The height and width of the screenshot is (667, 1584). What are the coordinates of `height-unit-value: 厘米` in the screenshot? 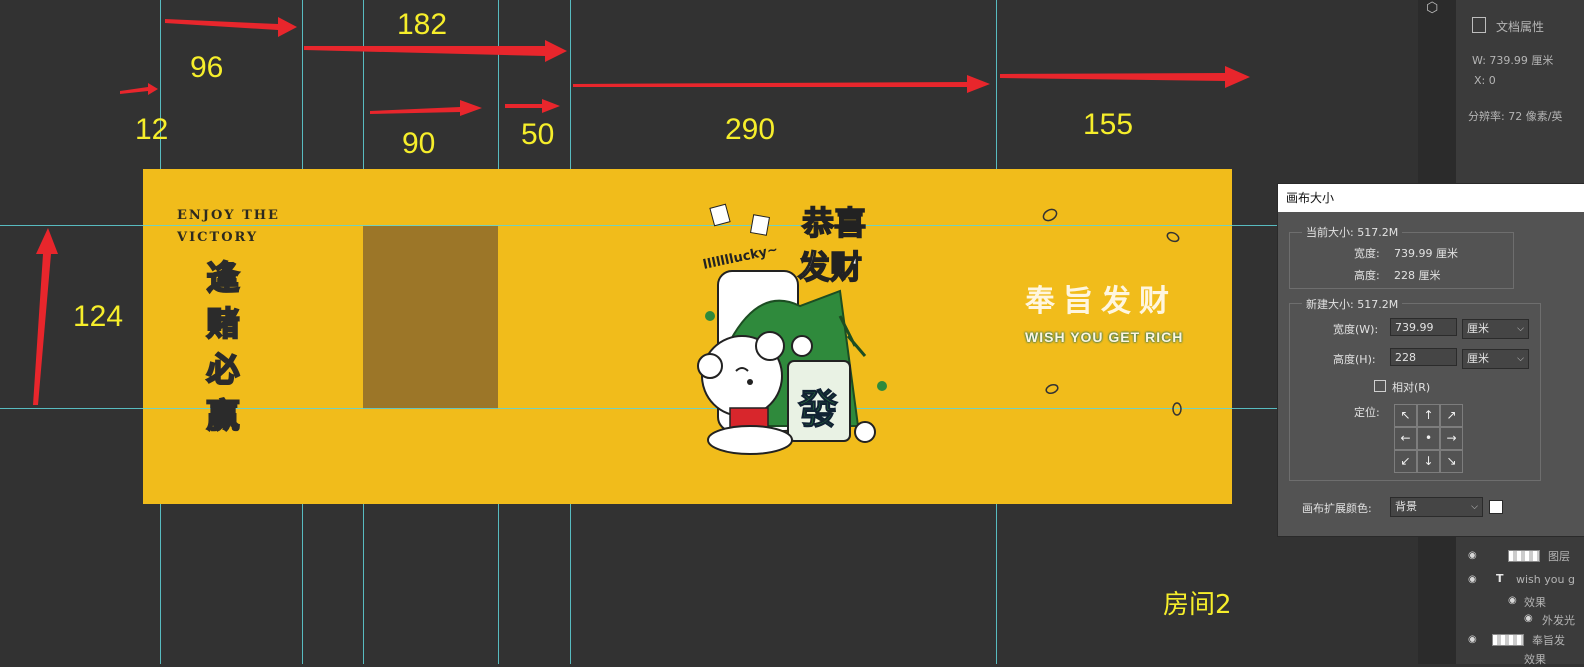 It's located at (1478, 358).